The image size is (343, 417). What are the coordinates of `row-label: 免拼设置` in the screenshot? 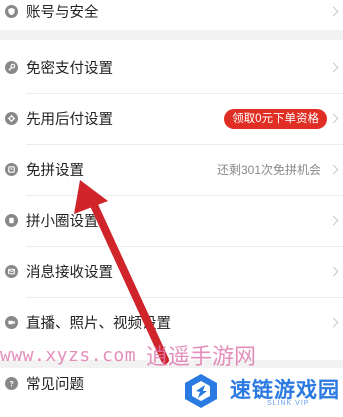 It's located at (55, 171).